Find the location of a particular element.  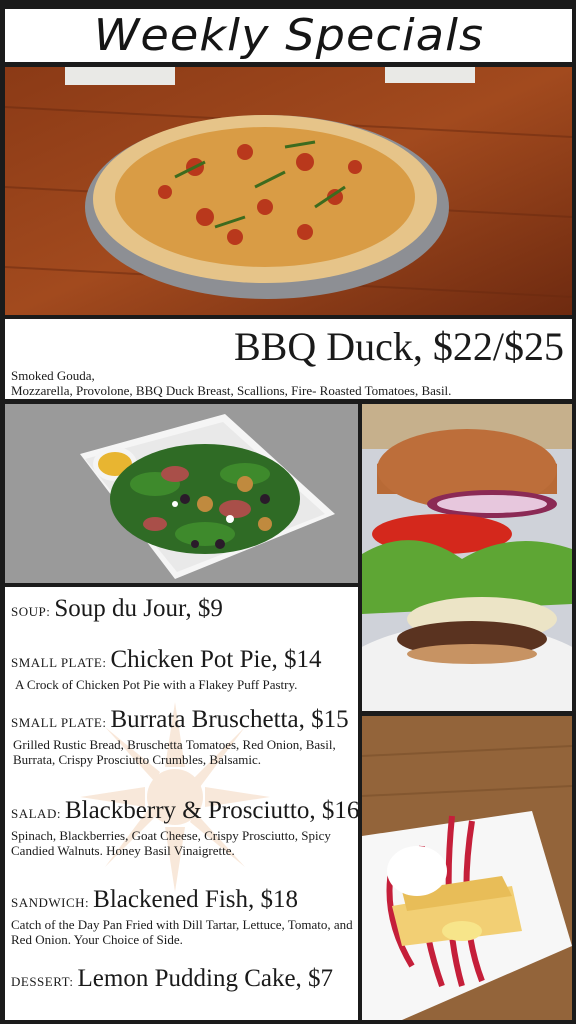

burger-photo is located at coordinates (467, 557).